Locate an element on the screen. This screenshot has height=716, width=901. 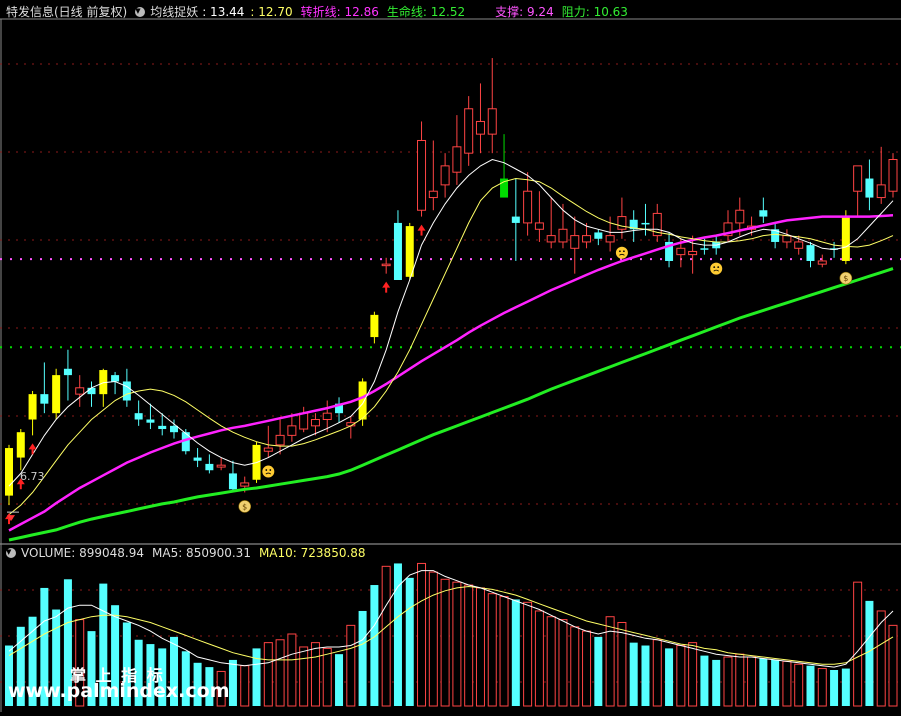
ma10-value: : 723850.88 is located at coordinates (329, 553).